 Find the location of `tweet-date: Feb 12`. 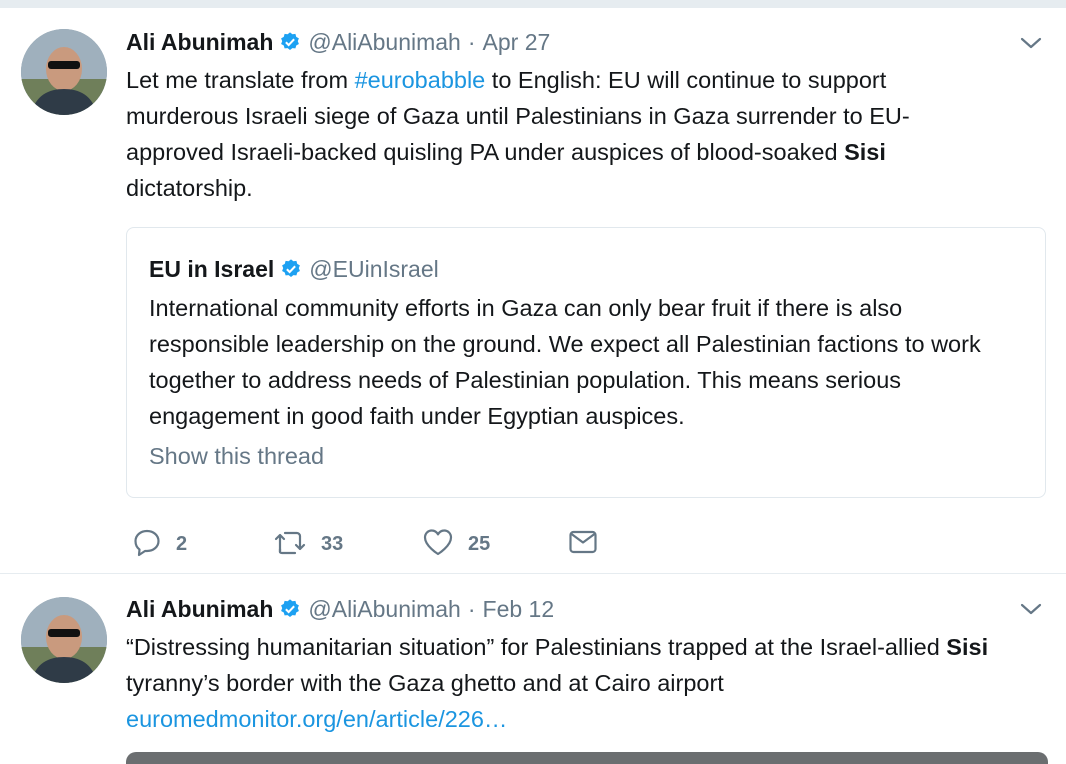

tweet-date: Feb 12 is located at coordinates (519, 609).